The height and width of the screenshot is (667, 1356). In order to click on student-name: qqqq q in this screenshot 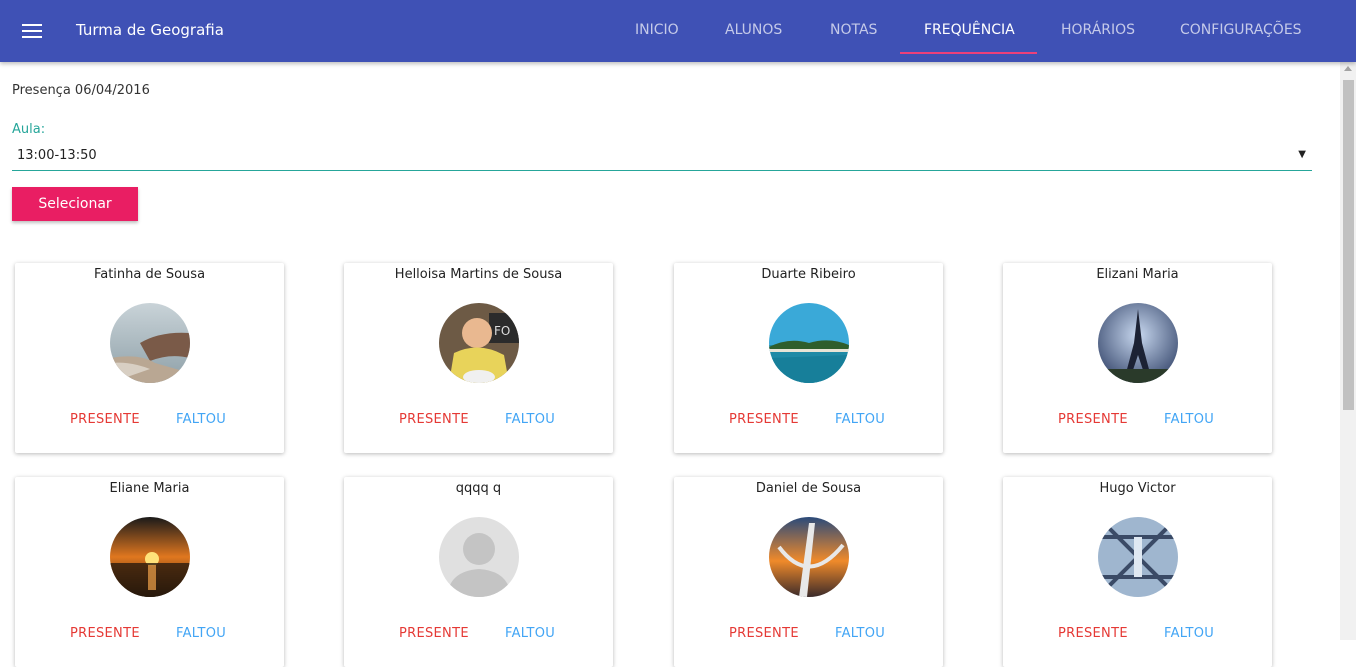, I will do `click(478, 488)`.